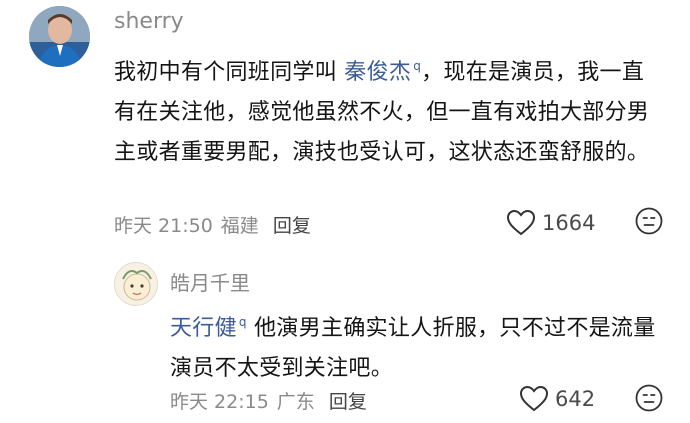 This screenshot has width=690, height=423. Describe the element at coordinates (569, 222) in the screenshot. I see `like-count: 1664` at that location.